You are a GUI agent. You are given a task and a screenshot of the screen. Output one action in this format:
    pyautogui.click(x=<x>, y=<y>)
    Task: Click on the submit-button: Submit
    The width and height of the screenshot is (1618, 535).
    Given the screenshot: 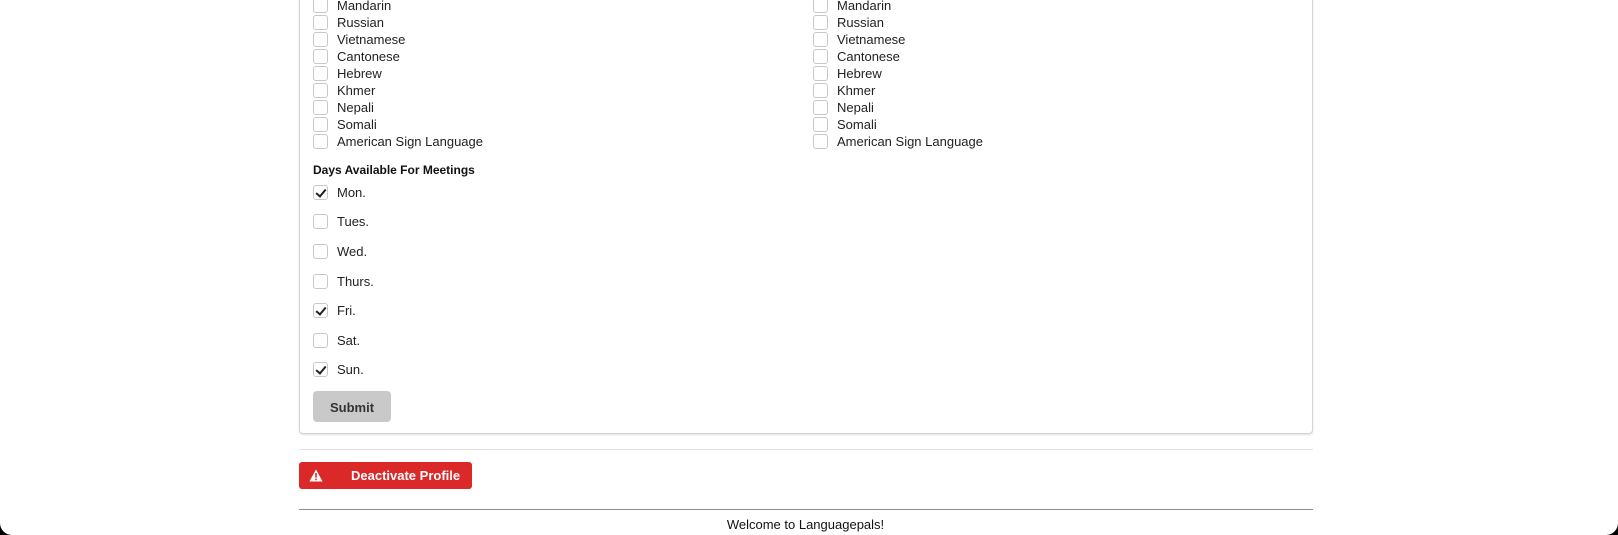 What is the action you would take?
    pyautogui.click(x=352, y=406)
    